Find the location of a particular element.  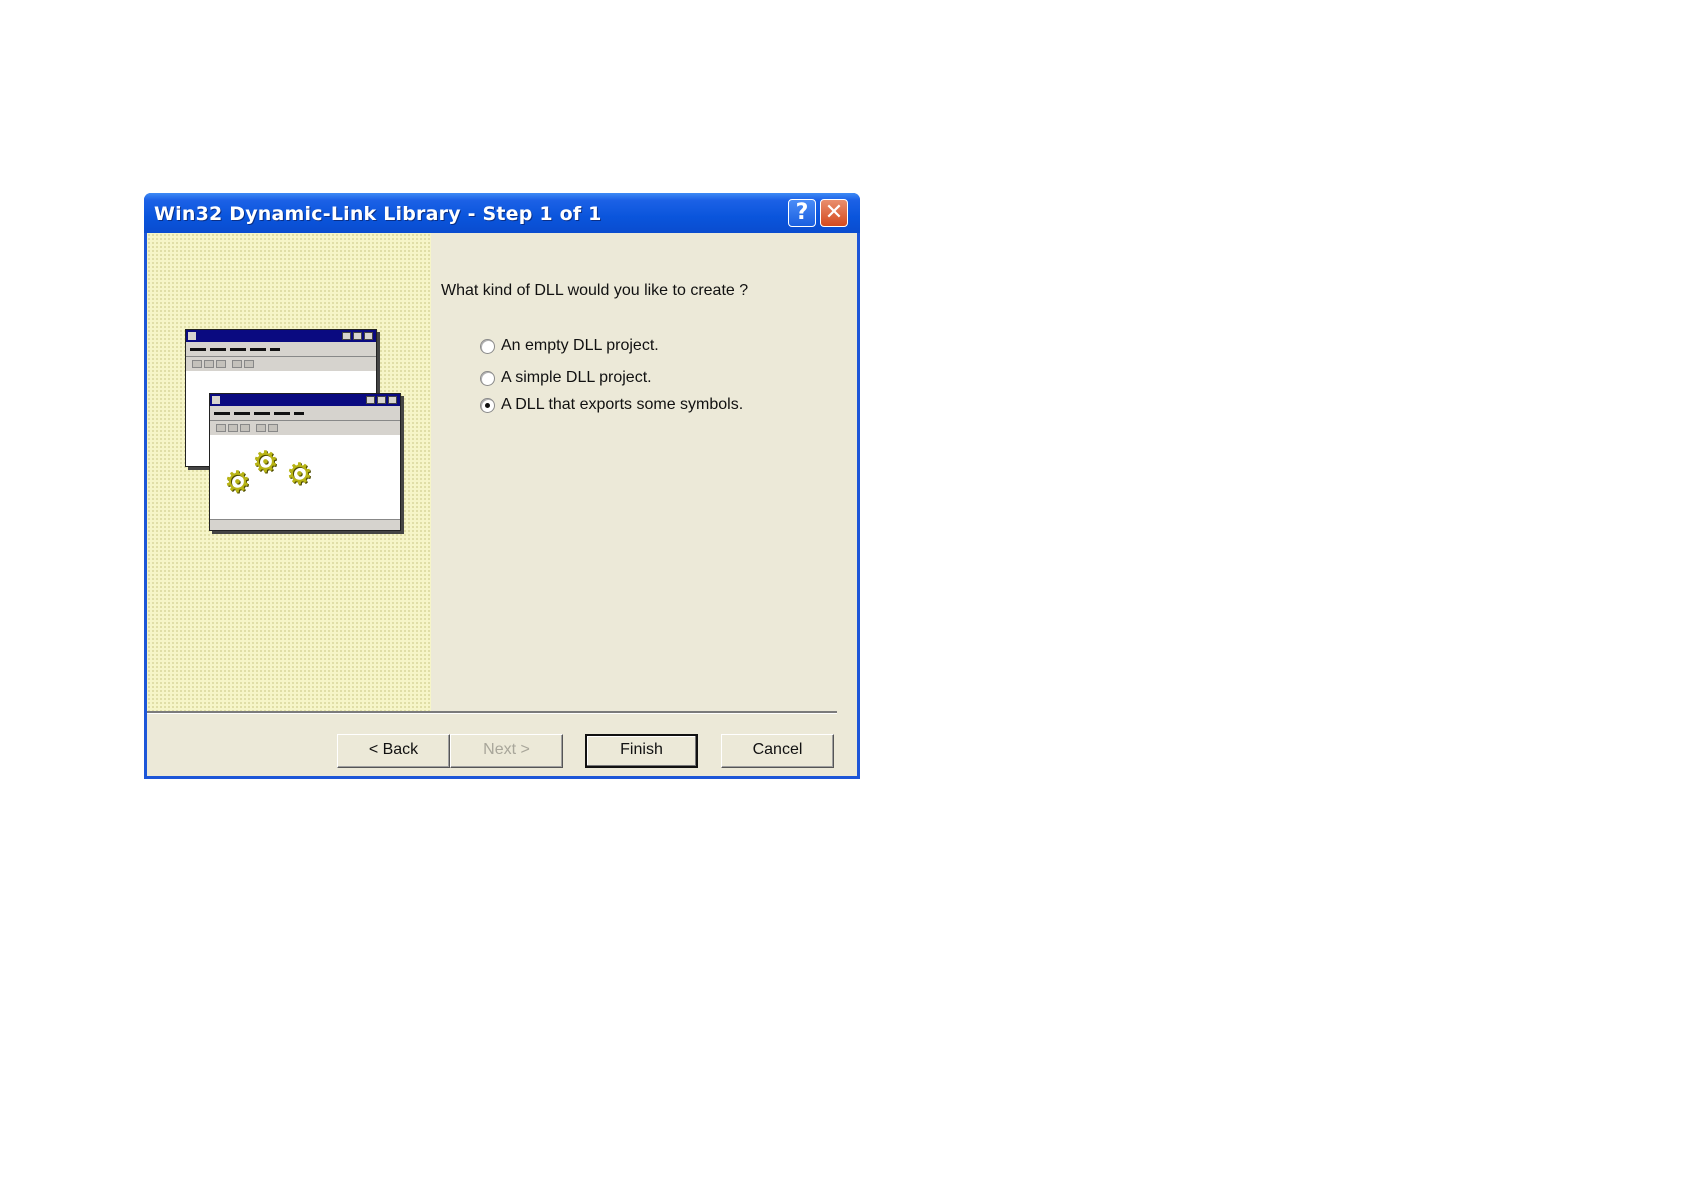

windows-with-gears-icon: ⚙ ⚙ ⚙ is located at coordinates (293, 430).